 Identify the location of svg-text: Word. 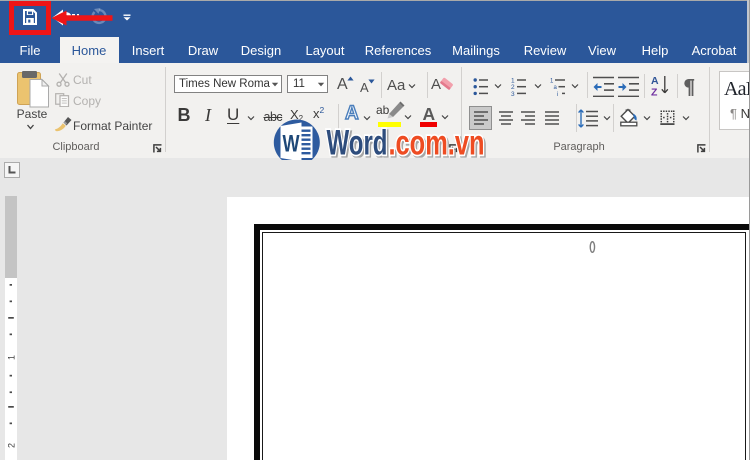
(357, 142).